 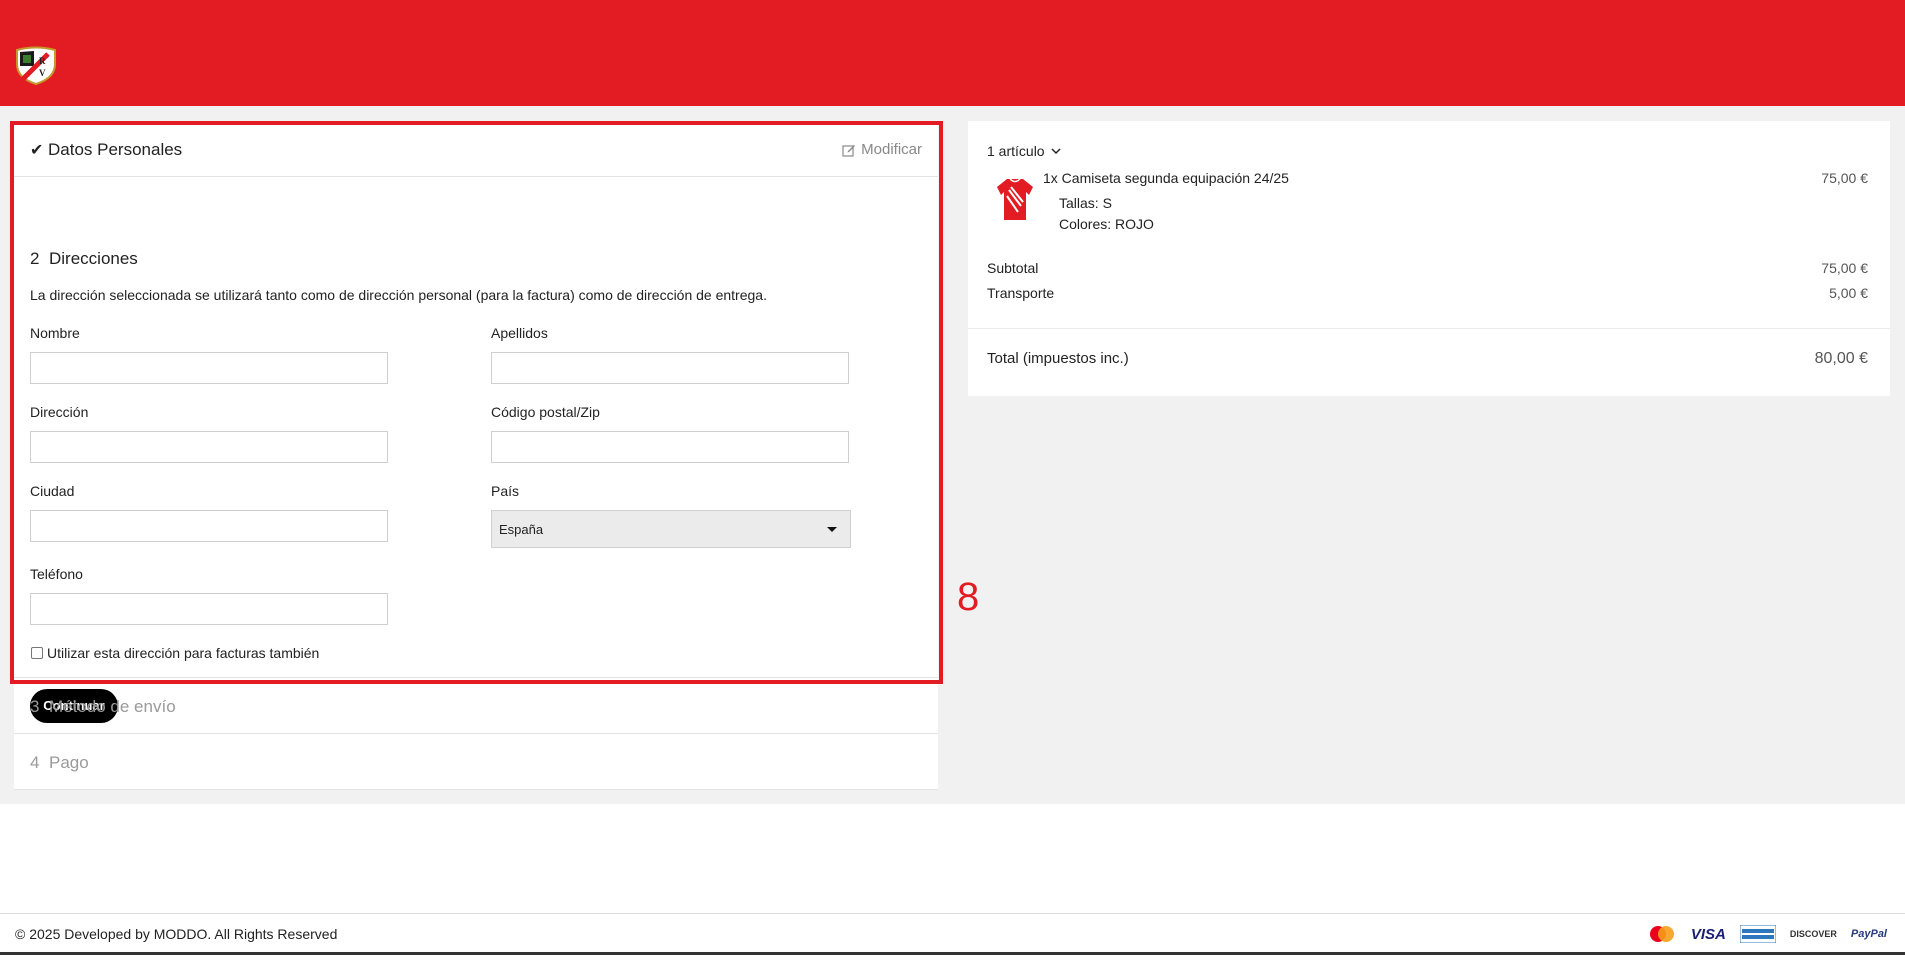 What do you see at coordinates (37, 653) in the screenshot?
I see `billing-address-checkbox` at bounding box center [37, 653].